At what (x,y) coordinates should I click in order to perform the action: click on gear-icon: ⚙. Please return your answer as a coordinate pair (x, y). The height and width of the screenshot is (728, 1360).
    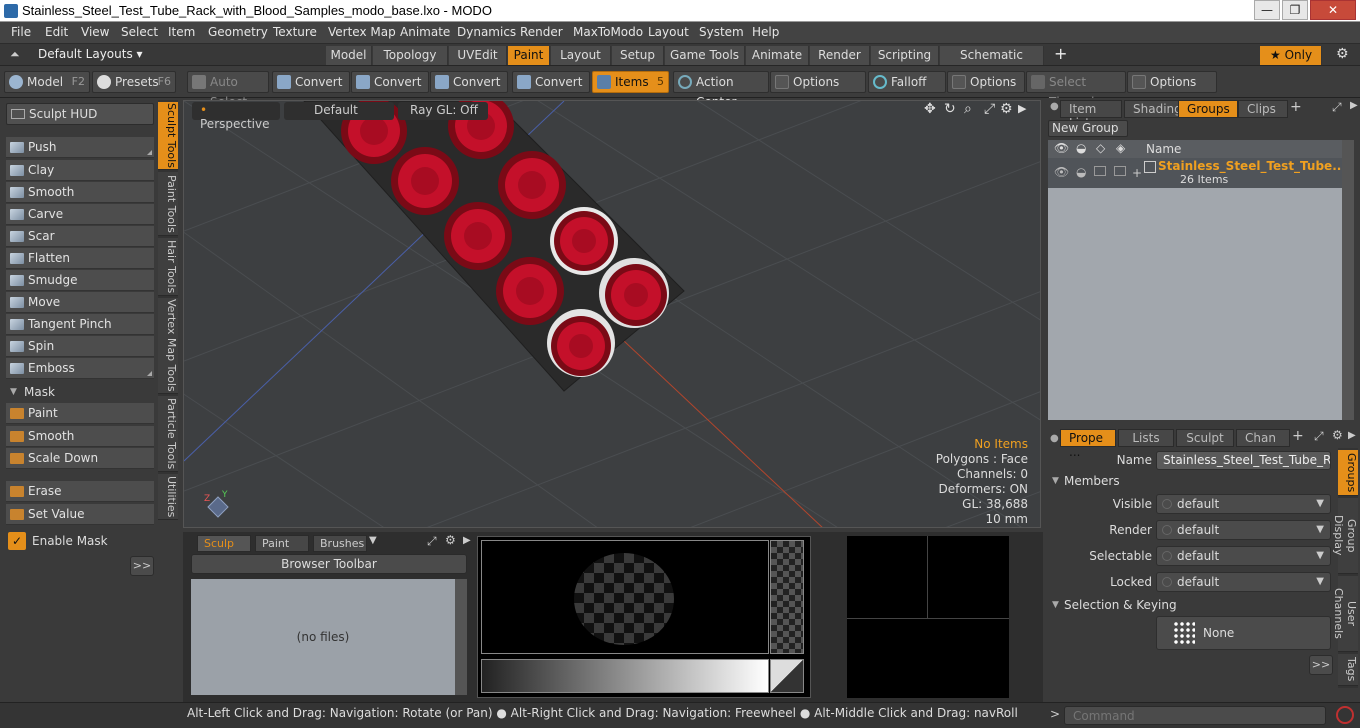
    Looking at the image, I should click on (1342, 54).